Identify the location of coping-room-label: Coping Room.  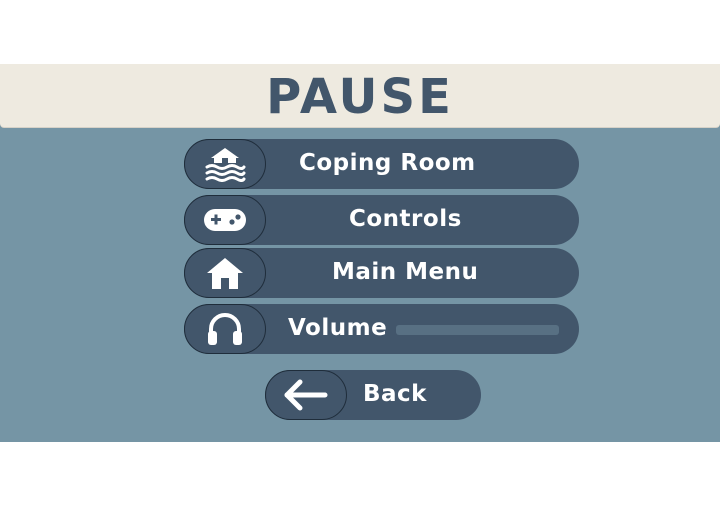
(387, 163).